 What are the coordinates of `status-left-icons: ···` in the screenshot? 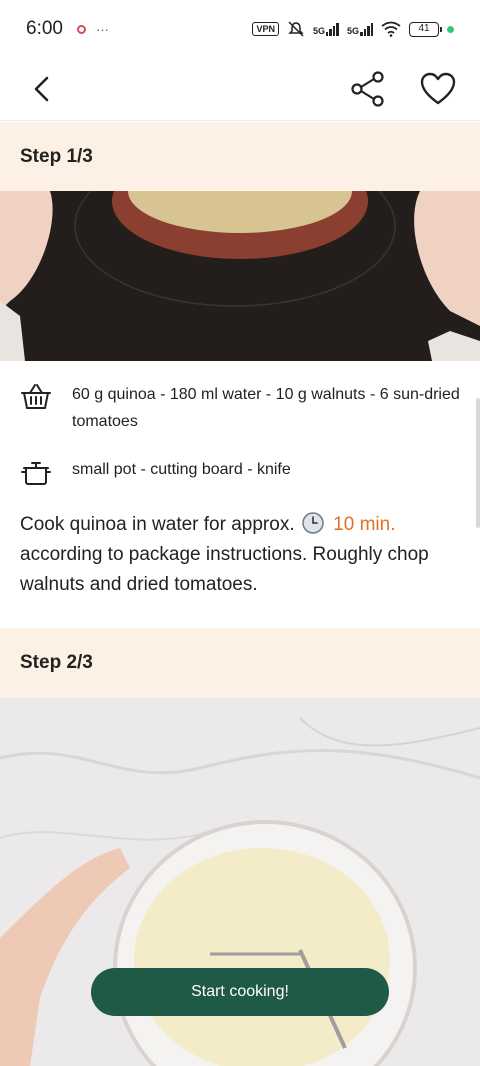 It's located at (92, 29).